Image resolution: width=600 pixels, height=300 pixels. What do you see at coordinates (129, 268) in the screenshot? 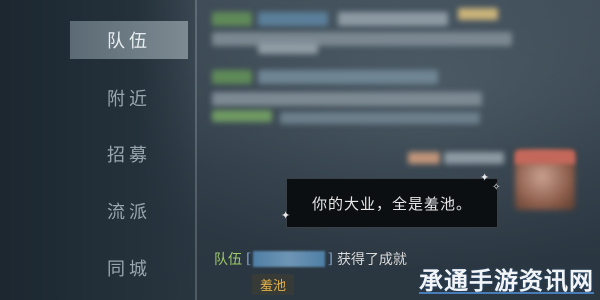
I see `sidebar-item-same-city: 同城` at bounding box center [129, 268].